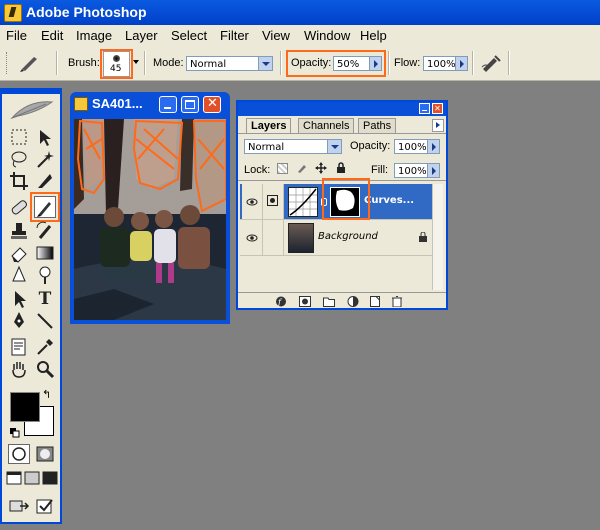  Describe the element at coordinates (269, 126) in the screenshot. I see `tab-layers: Layers` at that location.